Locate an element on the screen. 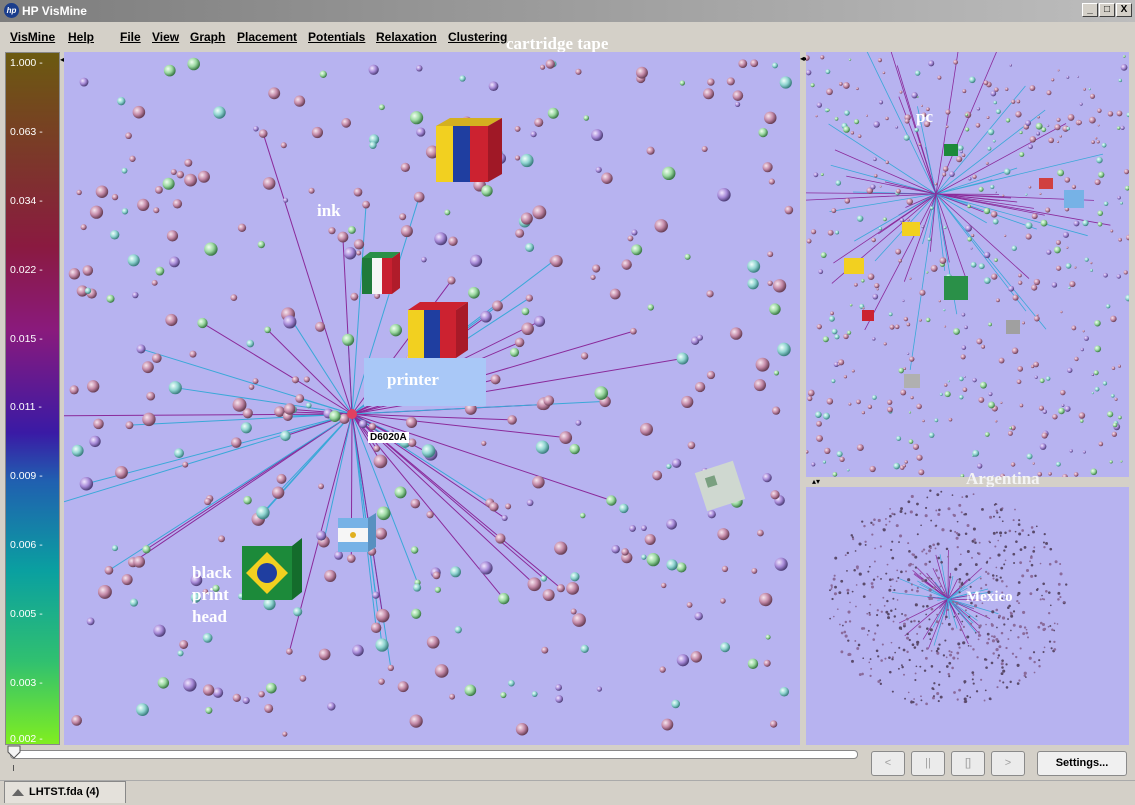 This screenshot has height=805, width=1135. overview-mexico-view: Mexico is located at coordinates (967, 616).